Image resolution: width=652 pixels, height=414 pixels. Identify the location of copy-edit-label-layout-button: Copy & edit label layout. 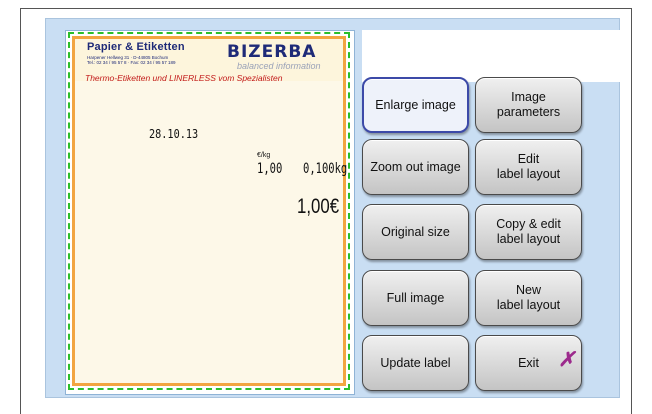
(528, 232).